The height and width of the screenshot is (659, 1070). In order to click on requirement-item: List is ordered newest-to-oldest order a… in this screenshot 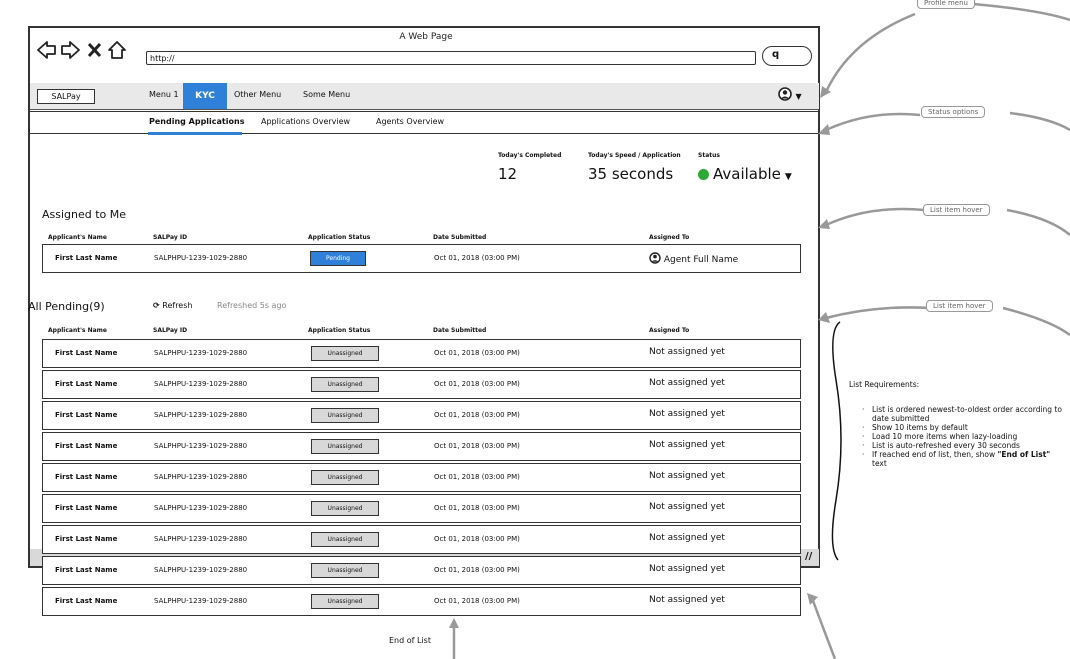, I will do `click(964, 414)`.